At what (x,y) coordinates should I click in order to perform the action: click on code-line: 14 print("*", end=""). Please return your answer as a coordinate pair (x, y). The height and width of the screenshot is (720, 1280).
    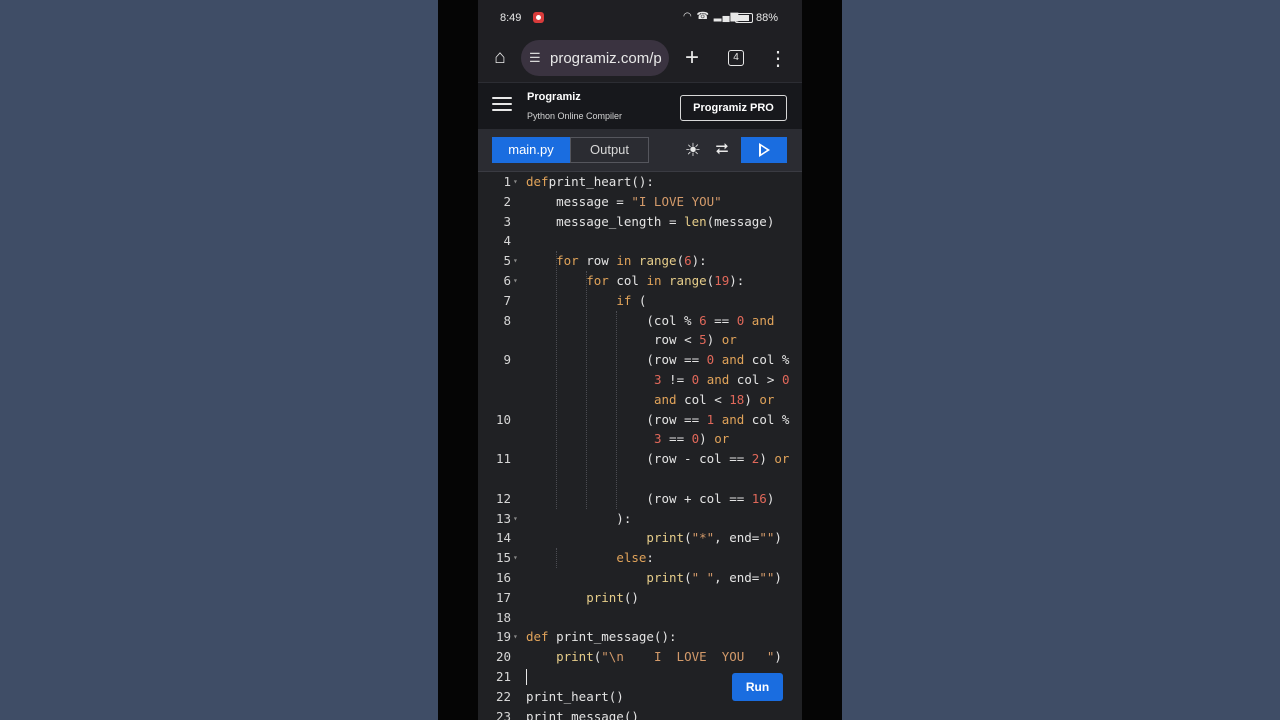
    Looking at the image, I should click on (640, 538).